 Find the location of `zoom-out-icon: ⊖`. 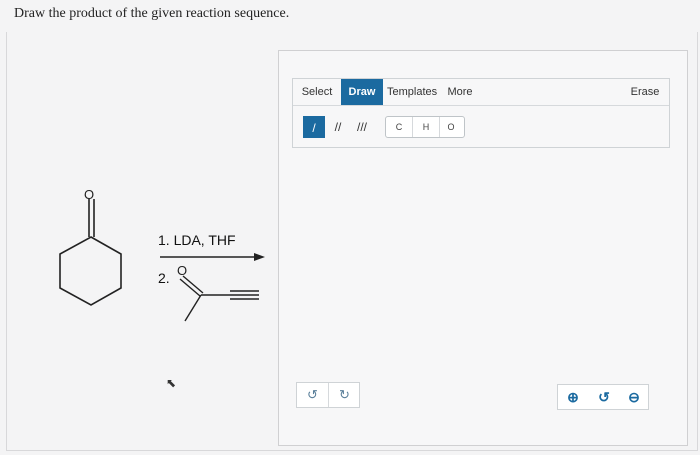

zoom-out-icon: ⊖ is located at coordinates (634, 397).